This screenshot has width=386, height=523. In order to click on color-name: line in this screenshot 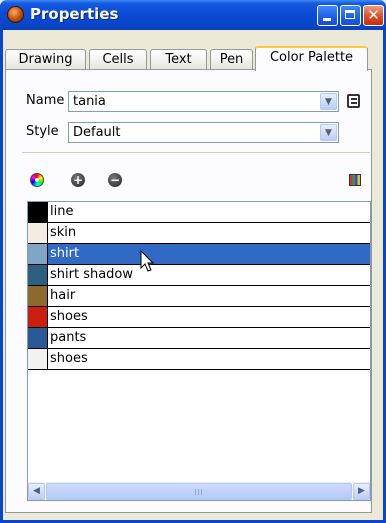, I will do `click(62, 211)`.